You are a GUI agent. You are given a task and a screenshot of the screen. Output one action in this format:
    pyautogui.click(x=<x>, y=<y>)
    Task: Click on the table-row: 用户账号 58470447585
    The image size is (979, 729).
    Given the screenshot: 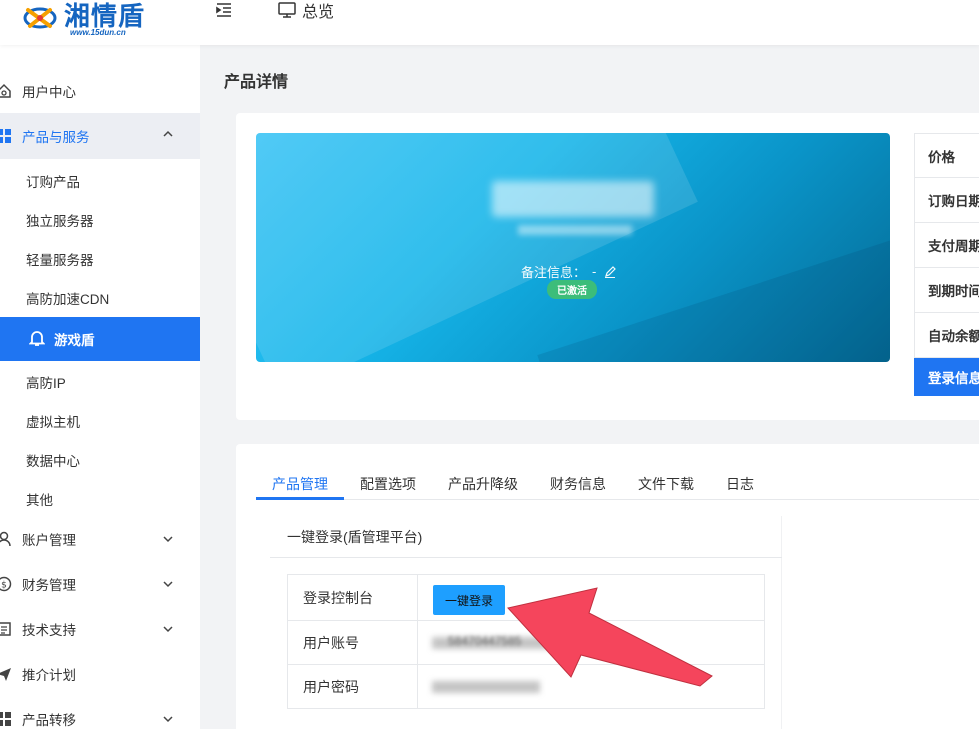 What is the action you would take?
    pyautogui.click(x=526, y=642)
    